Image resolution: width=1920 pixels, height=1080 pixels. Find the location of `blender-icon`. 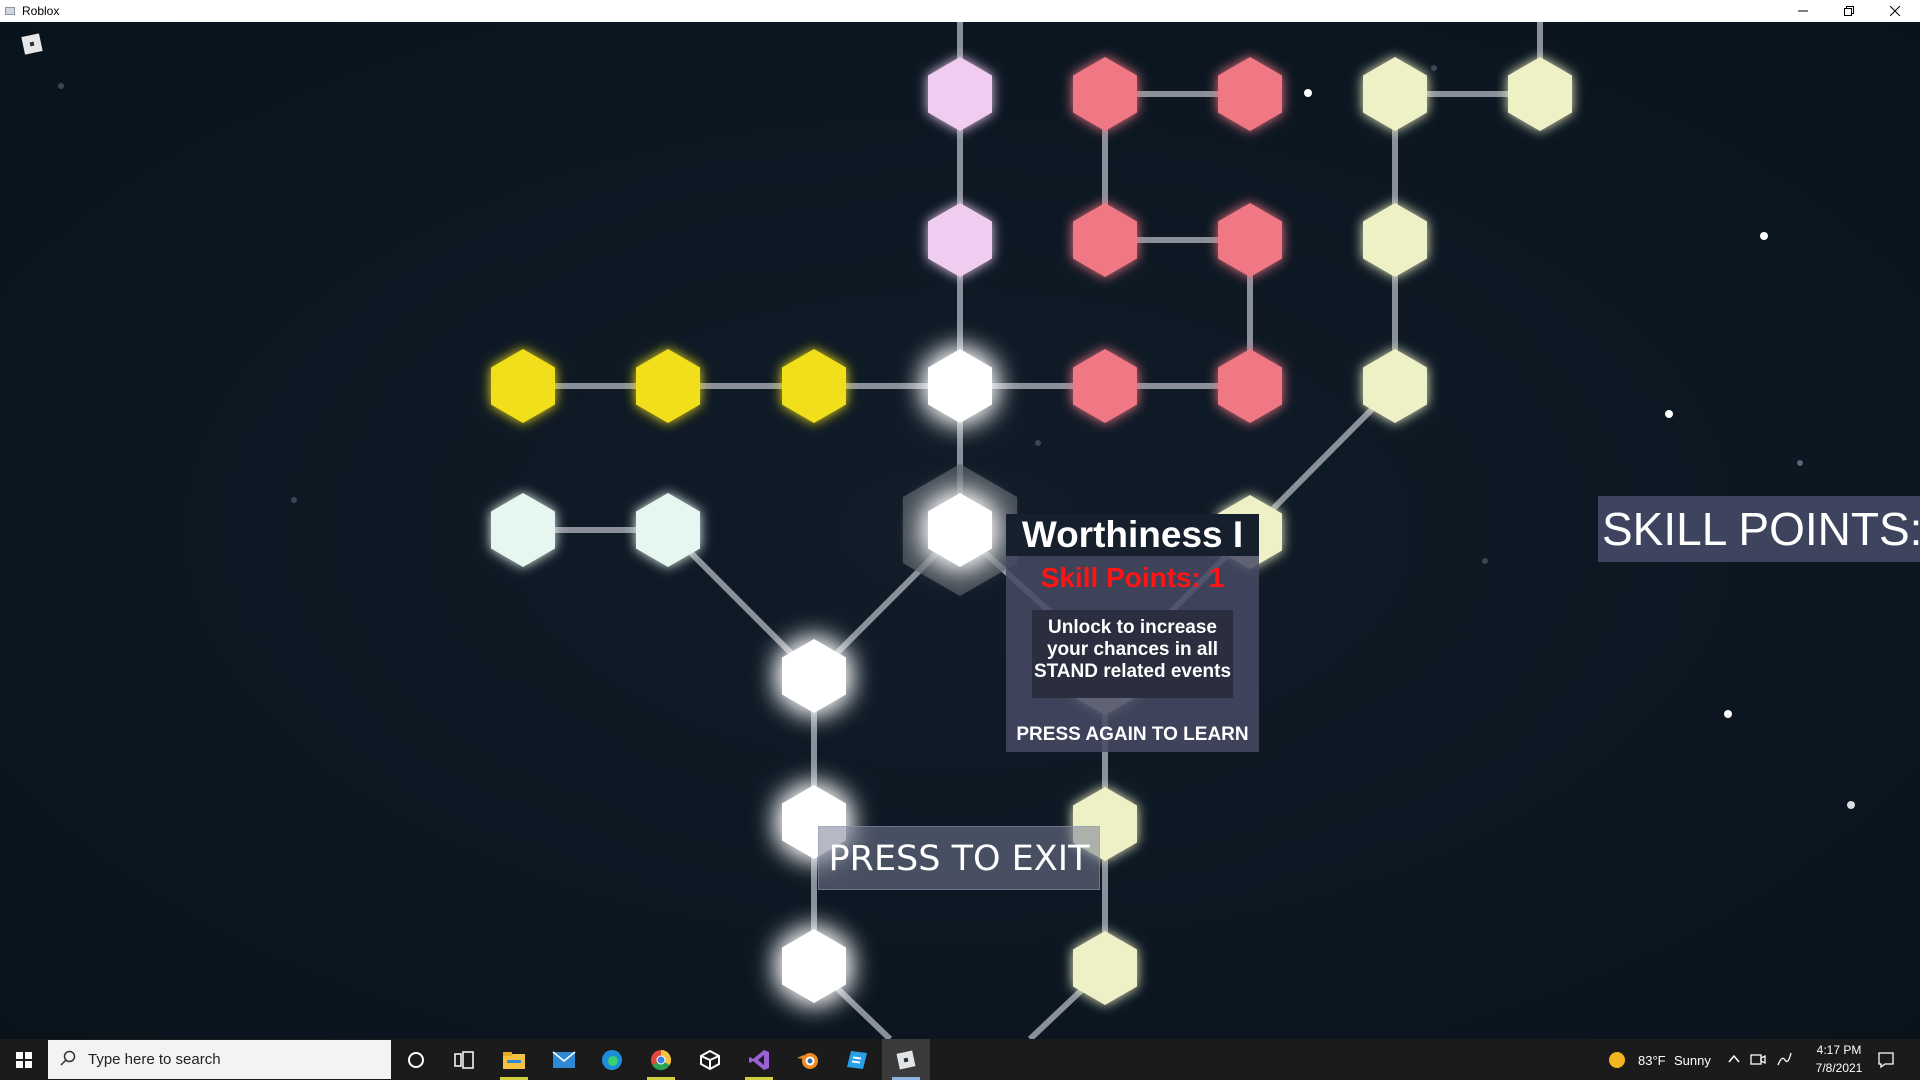

blender-icon is located at coordinates (807, 1060).